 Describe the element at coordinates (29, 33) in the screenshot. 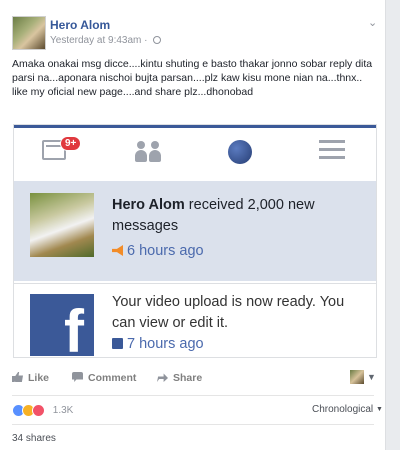

I see `author-avatar` at that location.